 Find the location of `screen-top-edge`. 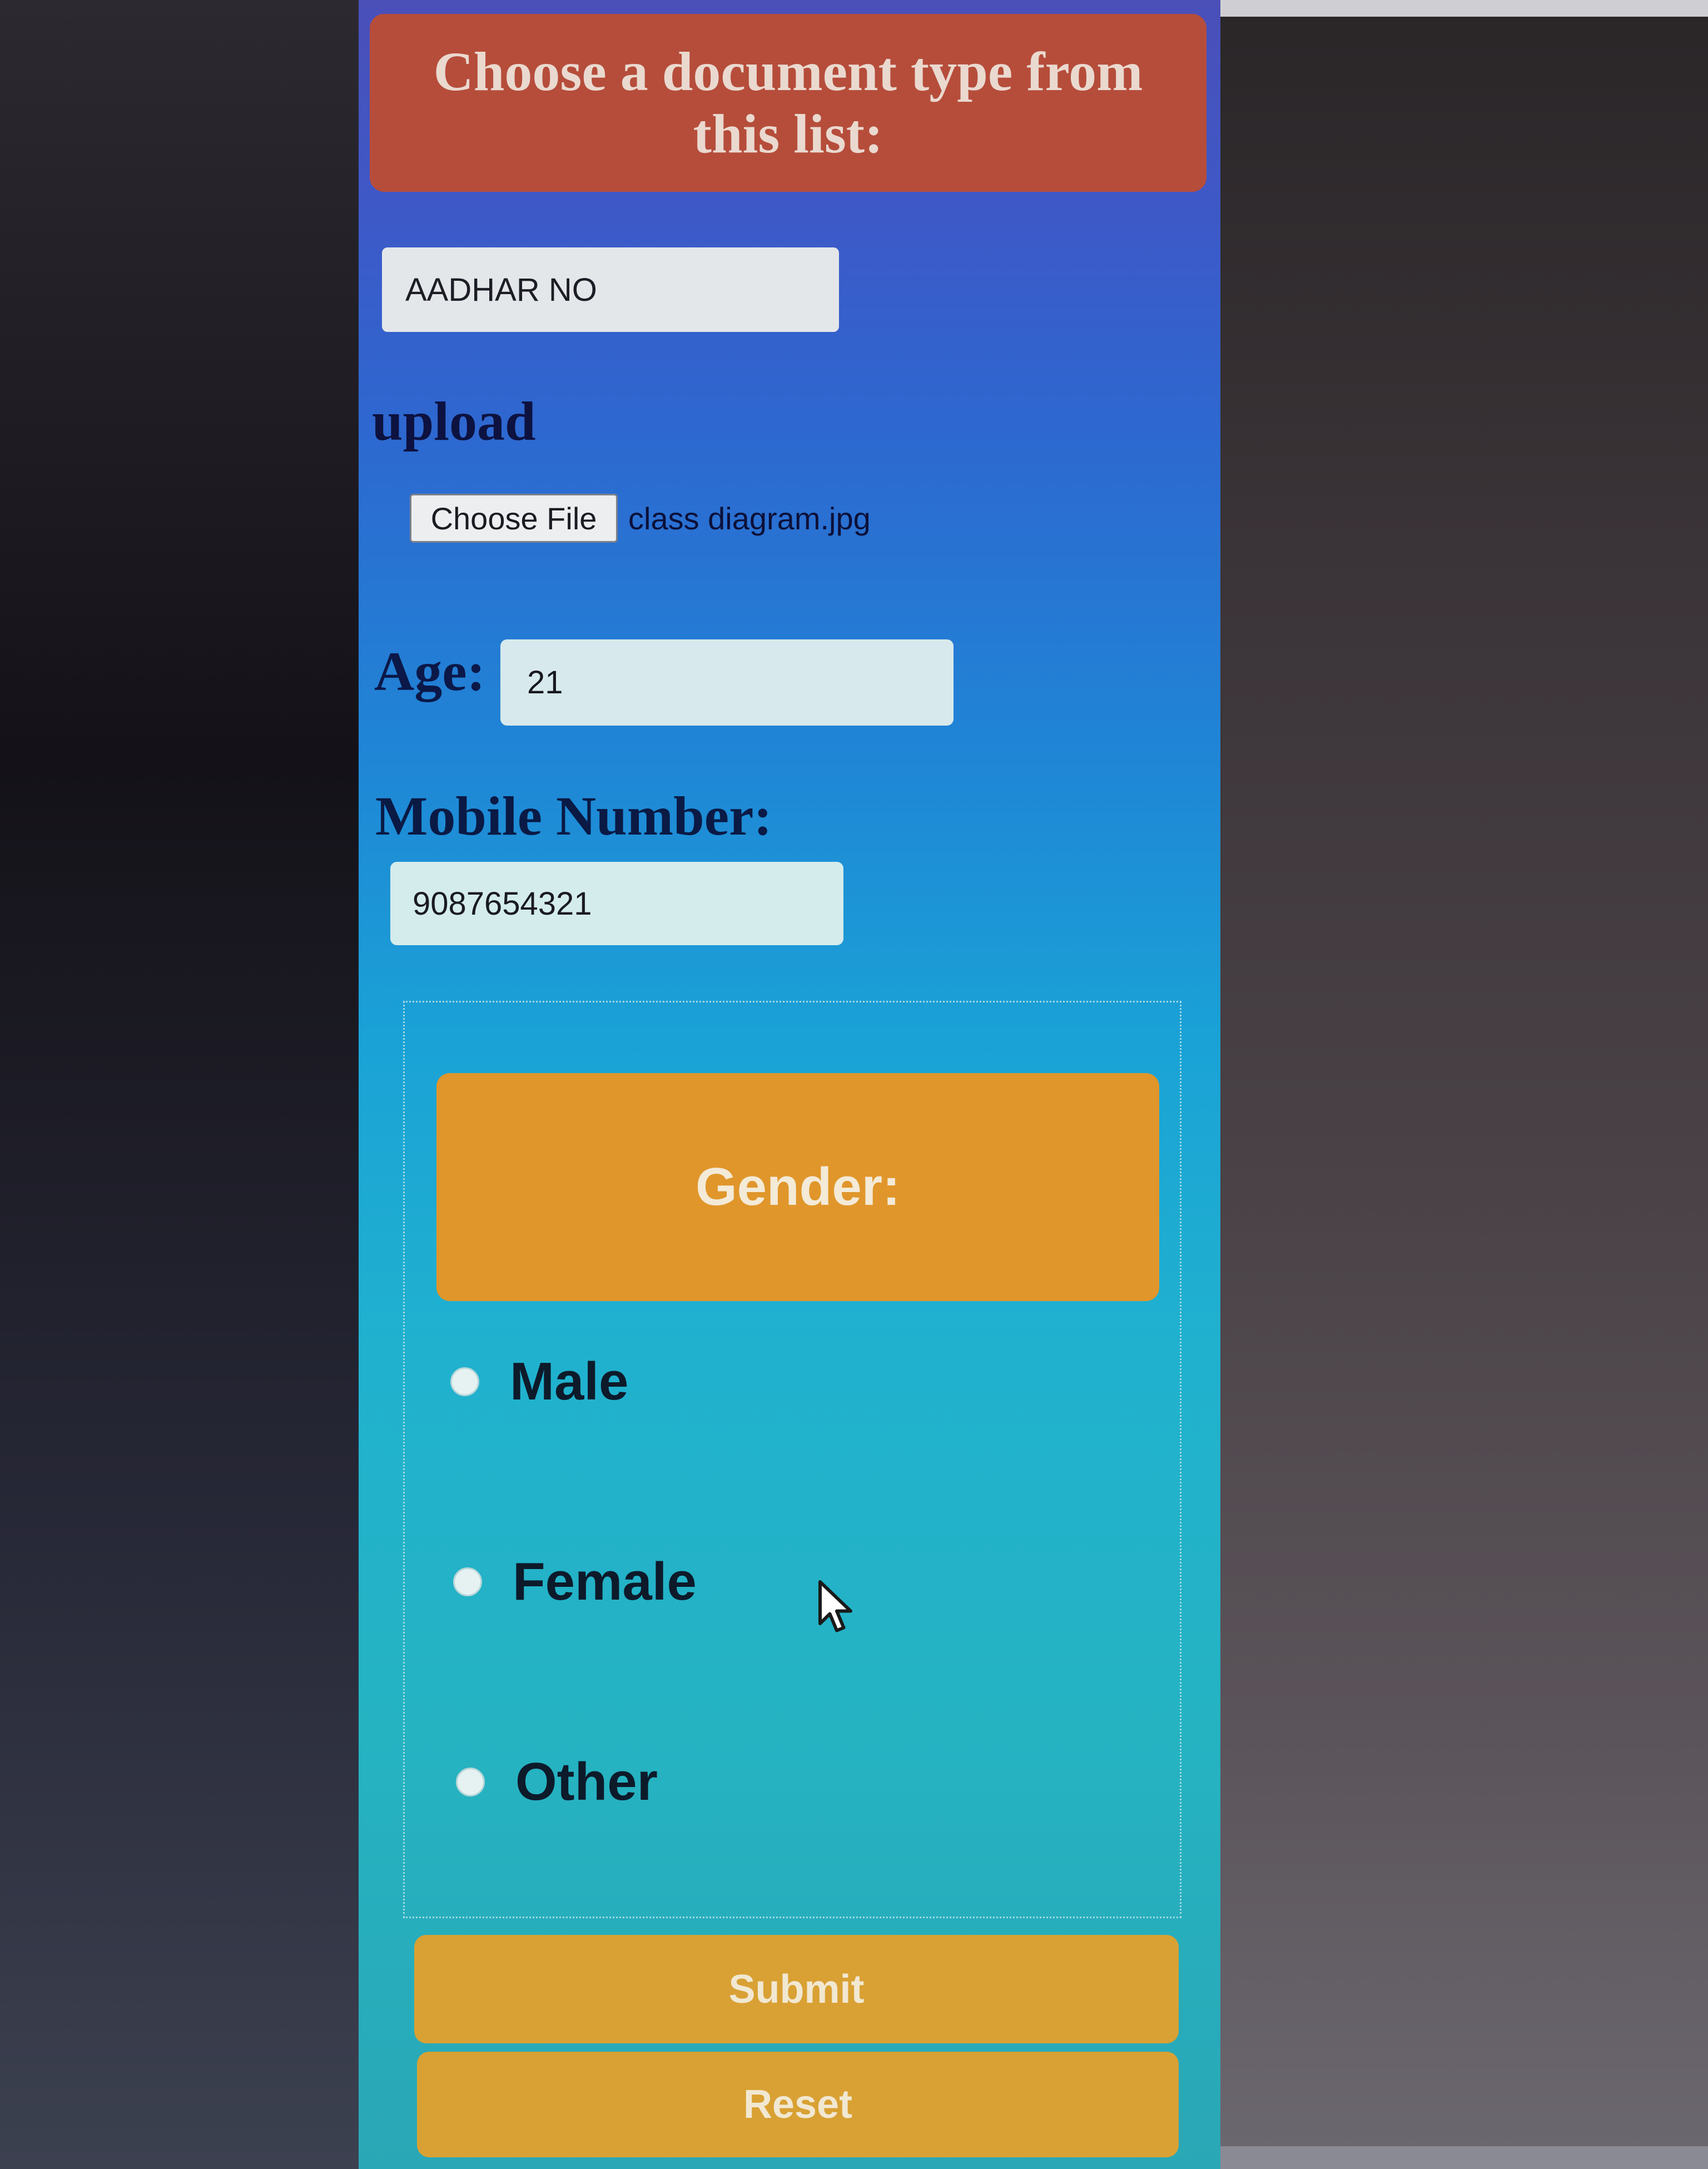

screen-top-edge is located at coordinates (1463, 8).